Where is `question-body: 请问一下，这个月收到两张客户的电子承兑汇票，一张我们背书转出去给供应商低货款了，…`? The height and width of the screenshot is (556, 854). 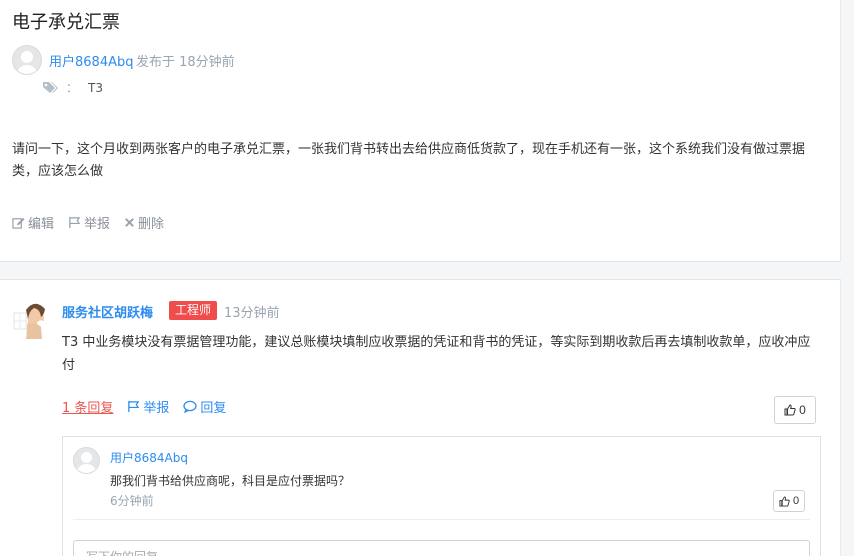 question-body: 请问一下，这个月收到两张客户的电子承兑汇票，一张我们背书转出去给供应商低货款了，… is located at coordinates (409, 160).